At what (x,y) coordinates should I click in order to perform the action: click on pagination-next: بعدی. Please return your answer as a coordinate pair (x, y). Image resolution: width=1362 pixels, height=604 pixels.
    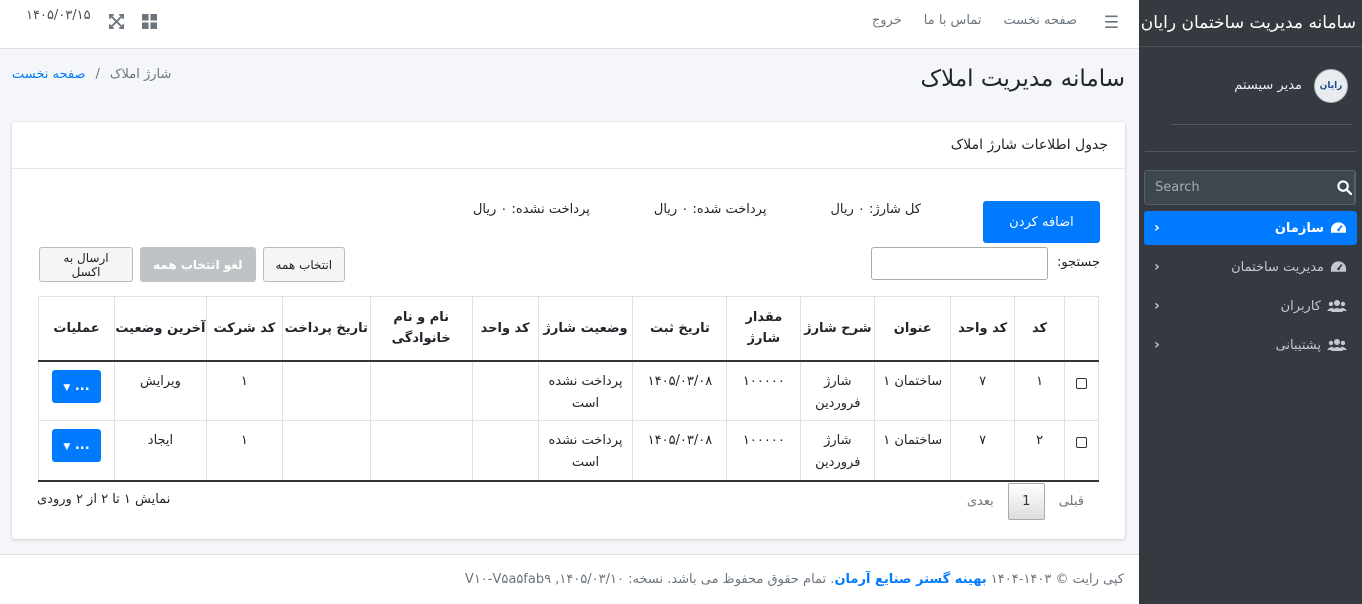
    Looking at the image, I should click on (980, 501).